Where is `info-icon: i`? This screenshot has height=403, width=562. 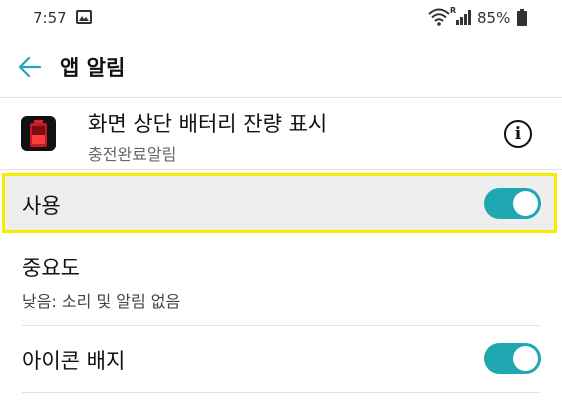 info-icon: i is located at coordinates (518, 134).